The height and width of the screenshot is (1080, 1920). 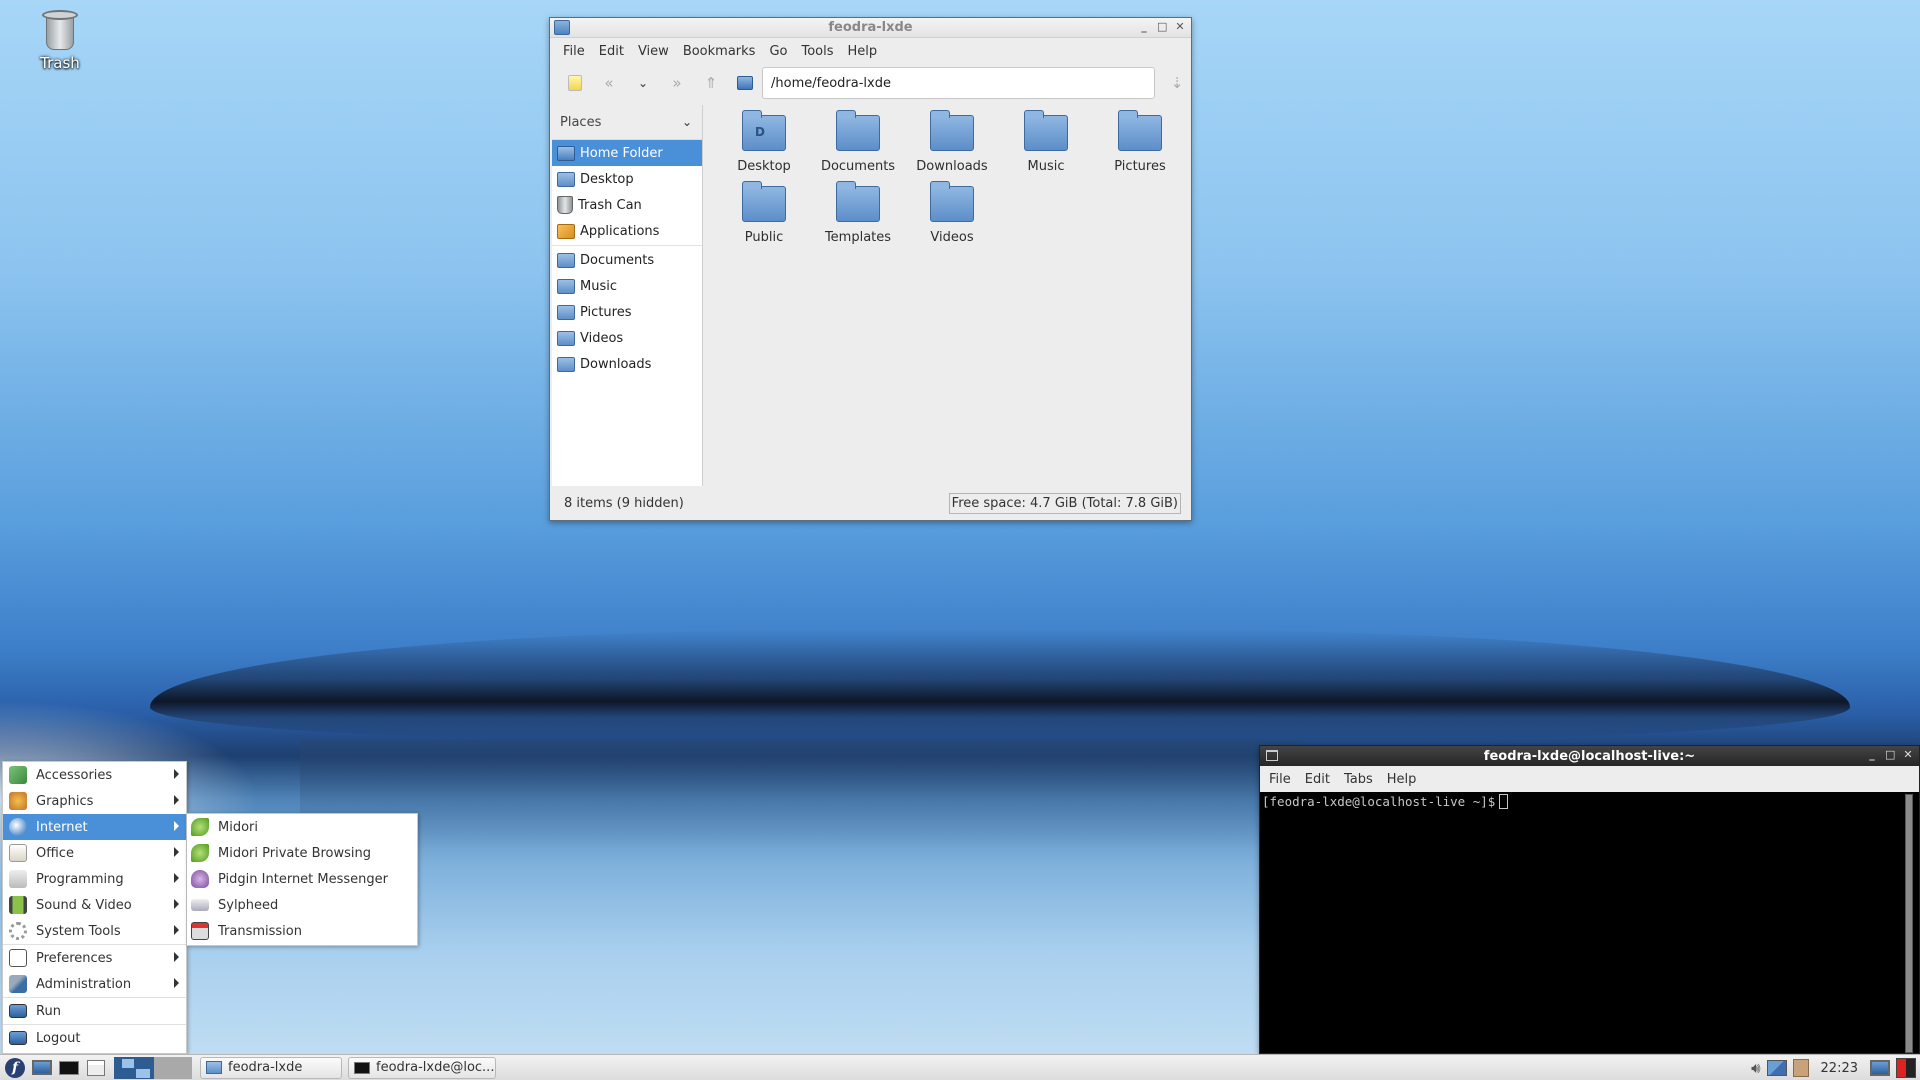 I want to click on title-bar: feodra-lxde@localhost-live:~ _ □ ✕, so click(x=1589, y=756).